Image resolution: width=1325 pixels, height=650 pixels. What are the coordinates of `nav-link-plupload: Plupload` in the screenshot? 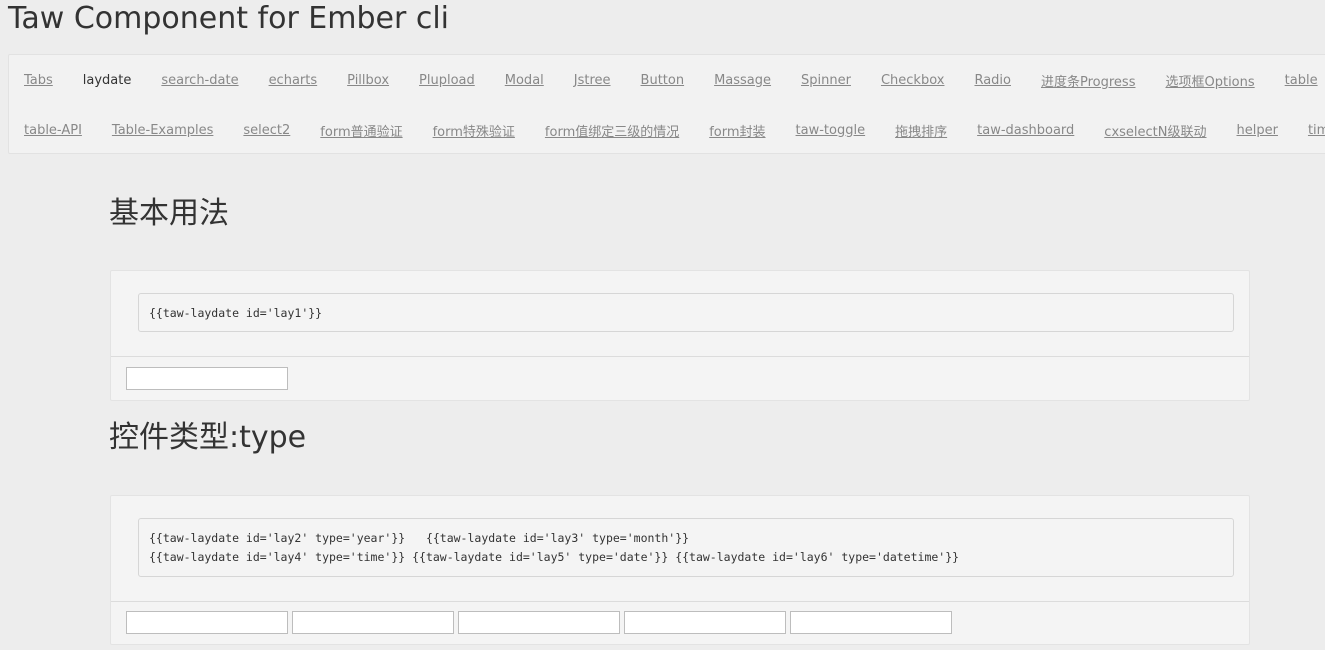 It's located at (447, 80).